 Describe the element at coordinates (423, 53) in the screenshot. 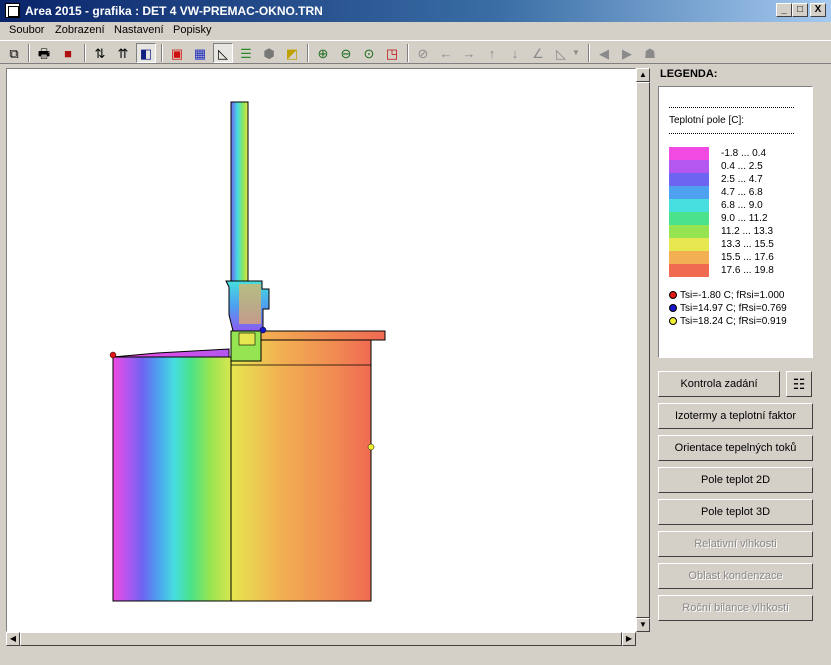

I see `rotate-icon: ⊘` at that location.